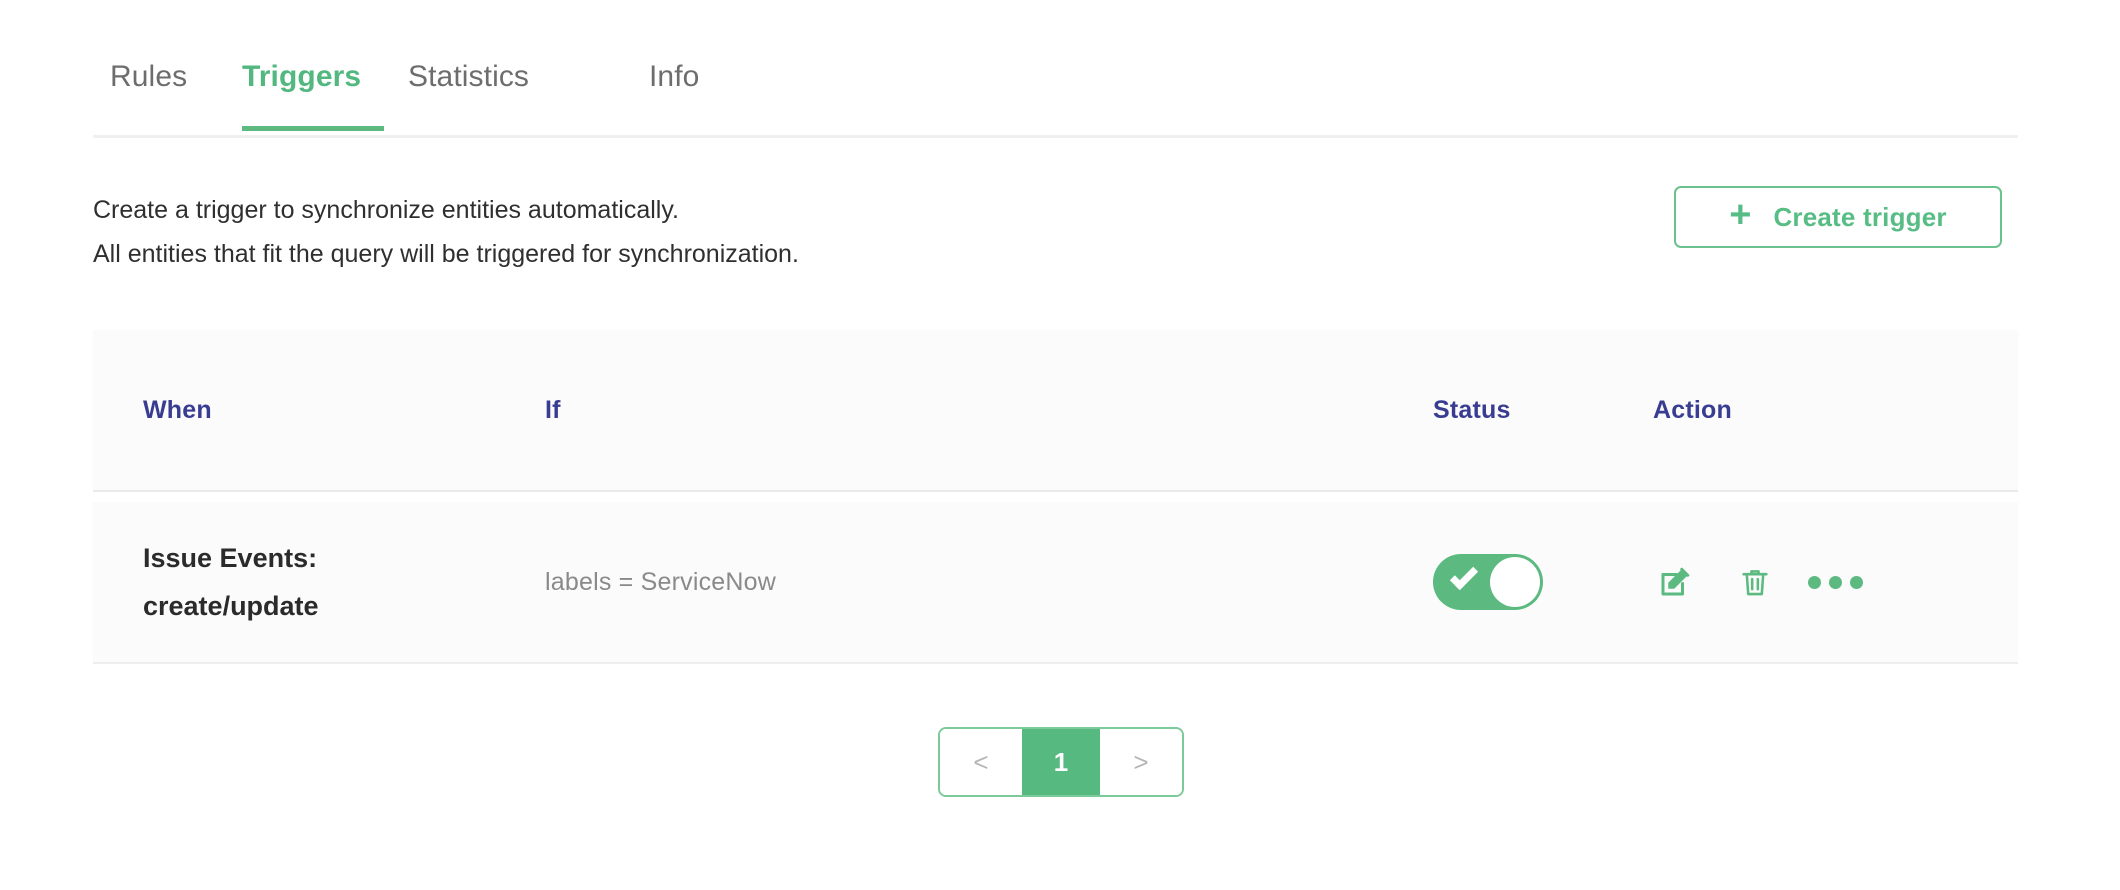  Describe the element at coordinates (177, 409) in the screenshot. I see `column-header-when-label: When` at that location.